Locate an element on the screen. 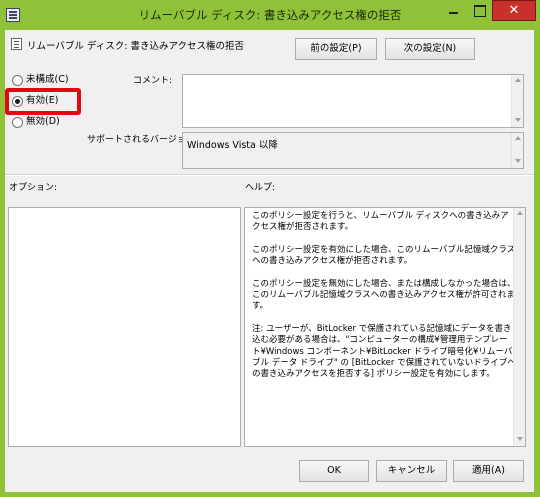  apply-button: 適用(A) is located at coordinates (488, 471).